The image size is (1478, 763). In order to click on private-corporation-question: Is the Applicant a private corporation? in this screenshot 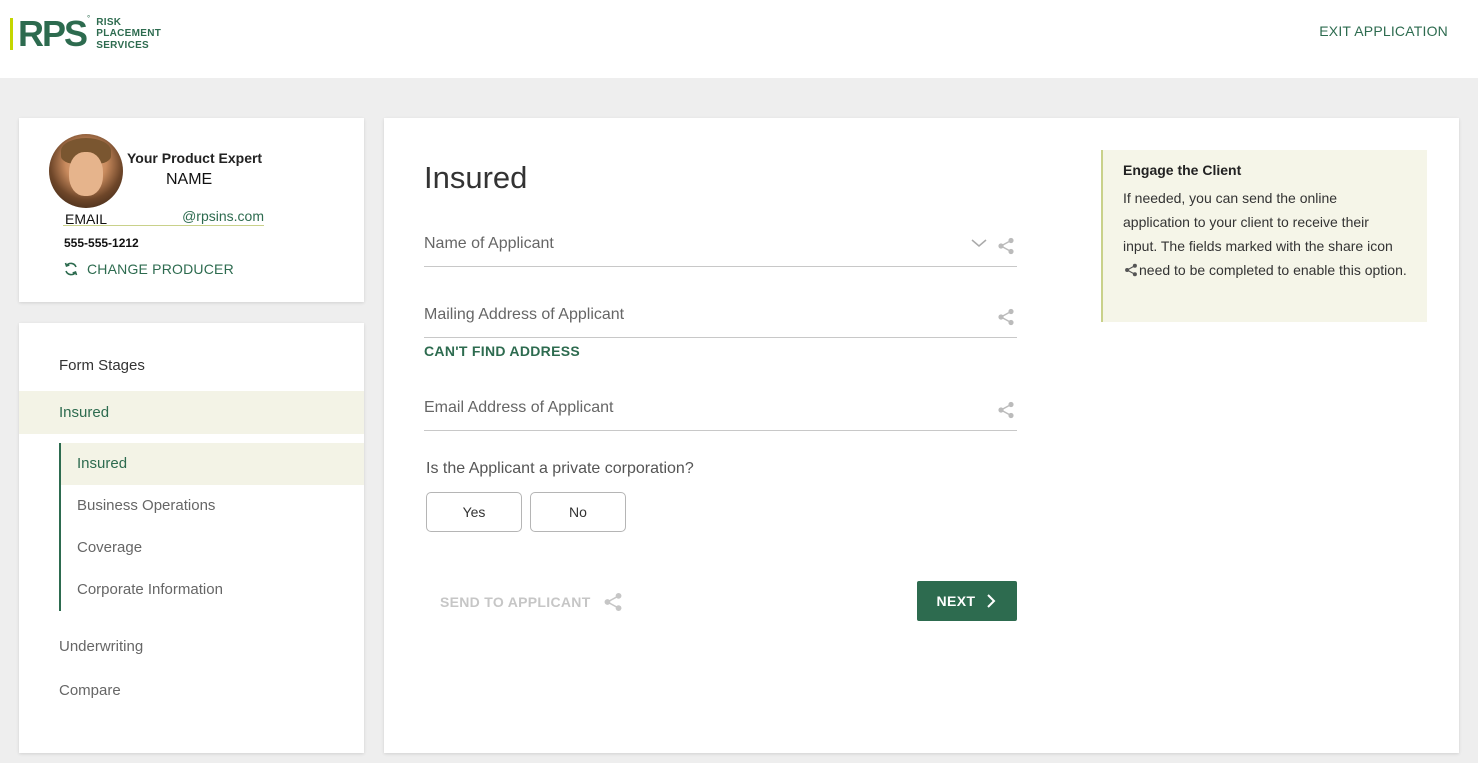, I will do `click(560, 468)`.